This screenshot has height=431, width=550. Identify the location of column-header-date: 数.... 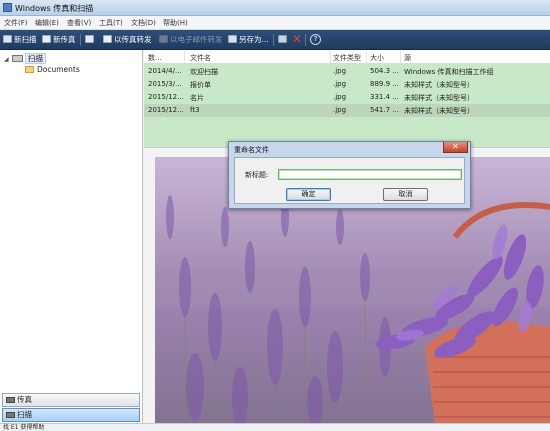
(155, 58).